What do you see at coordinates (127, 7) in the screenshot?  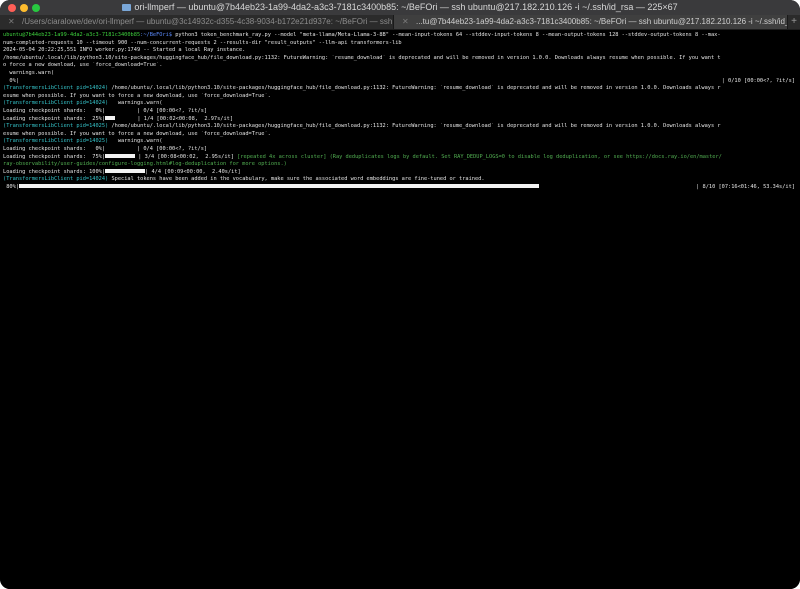 I see `folder-icon` at bounding box center [127, 7].